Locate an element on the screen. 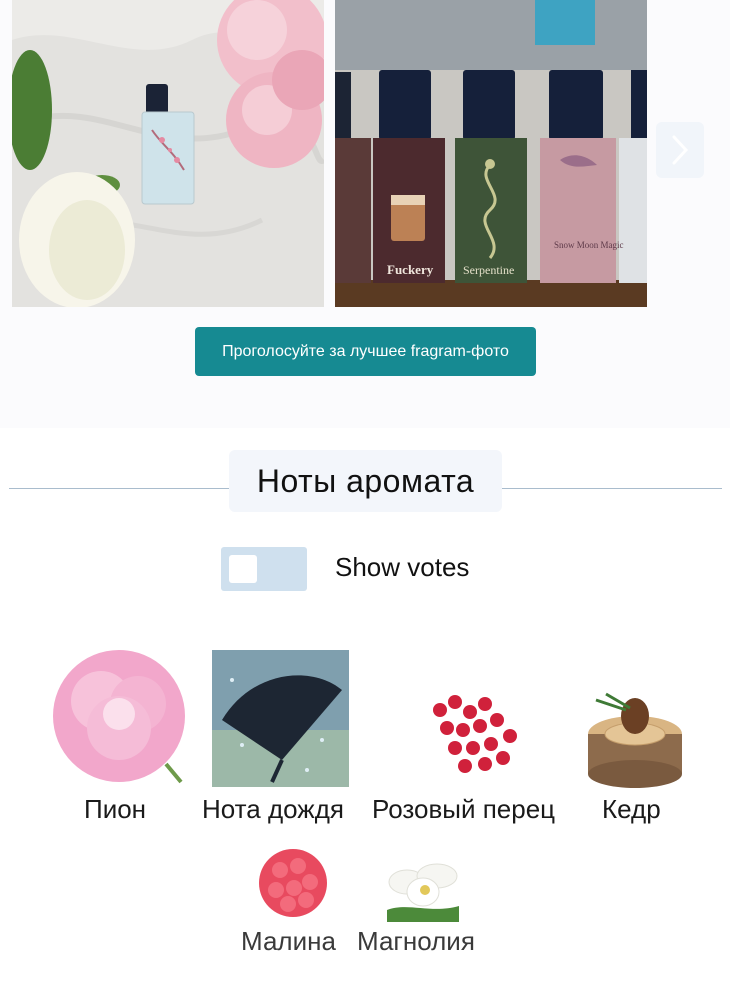  raspberry-icon is located at coordinates (293, 883).